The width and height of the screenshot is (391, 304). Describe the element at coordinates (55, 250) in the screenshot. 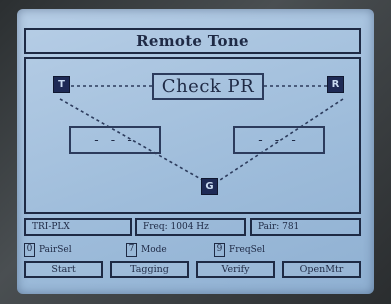

I see `key-label: PairSel` at that location.